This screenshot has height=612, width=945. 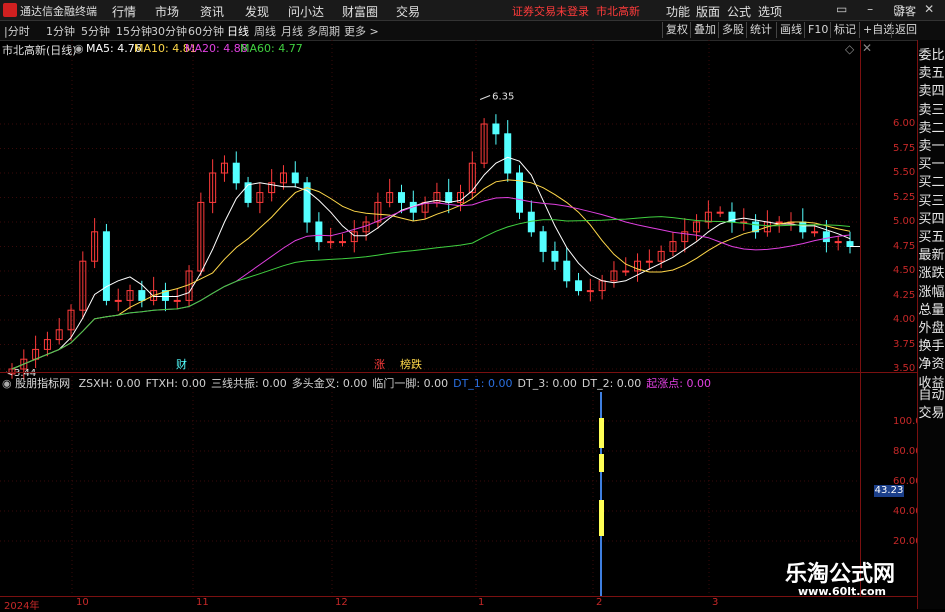 What do you see at coordinates (931, 235) in the screenshot?
I see `right-panel-item: 买五` at bounding box center [931, 235].